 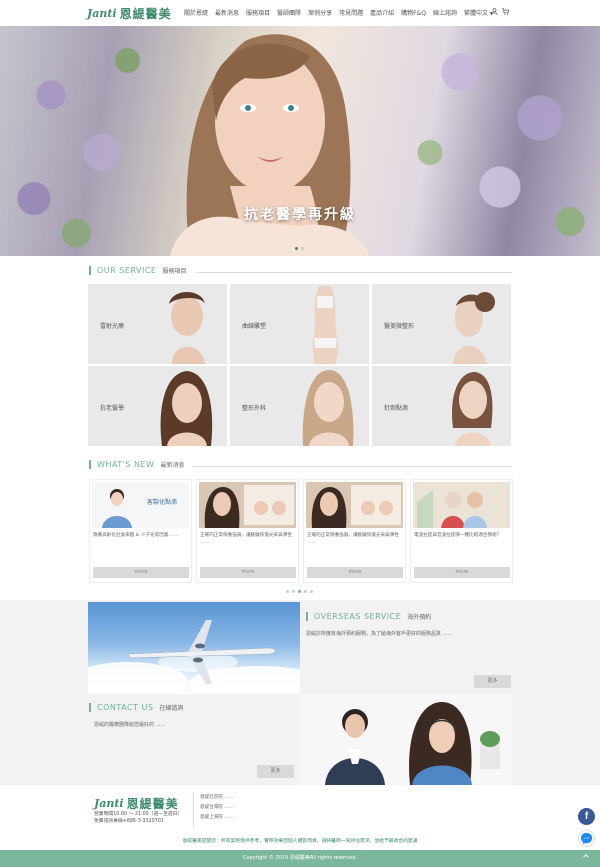 I want to click on news-title-zh: 最新消息, so click(x=172, y=465).